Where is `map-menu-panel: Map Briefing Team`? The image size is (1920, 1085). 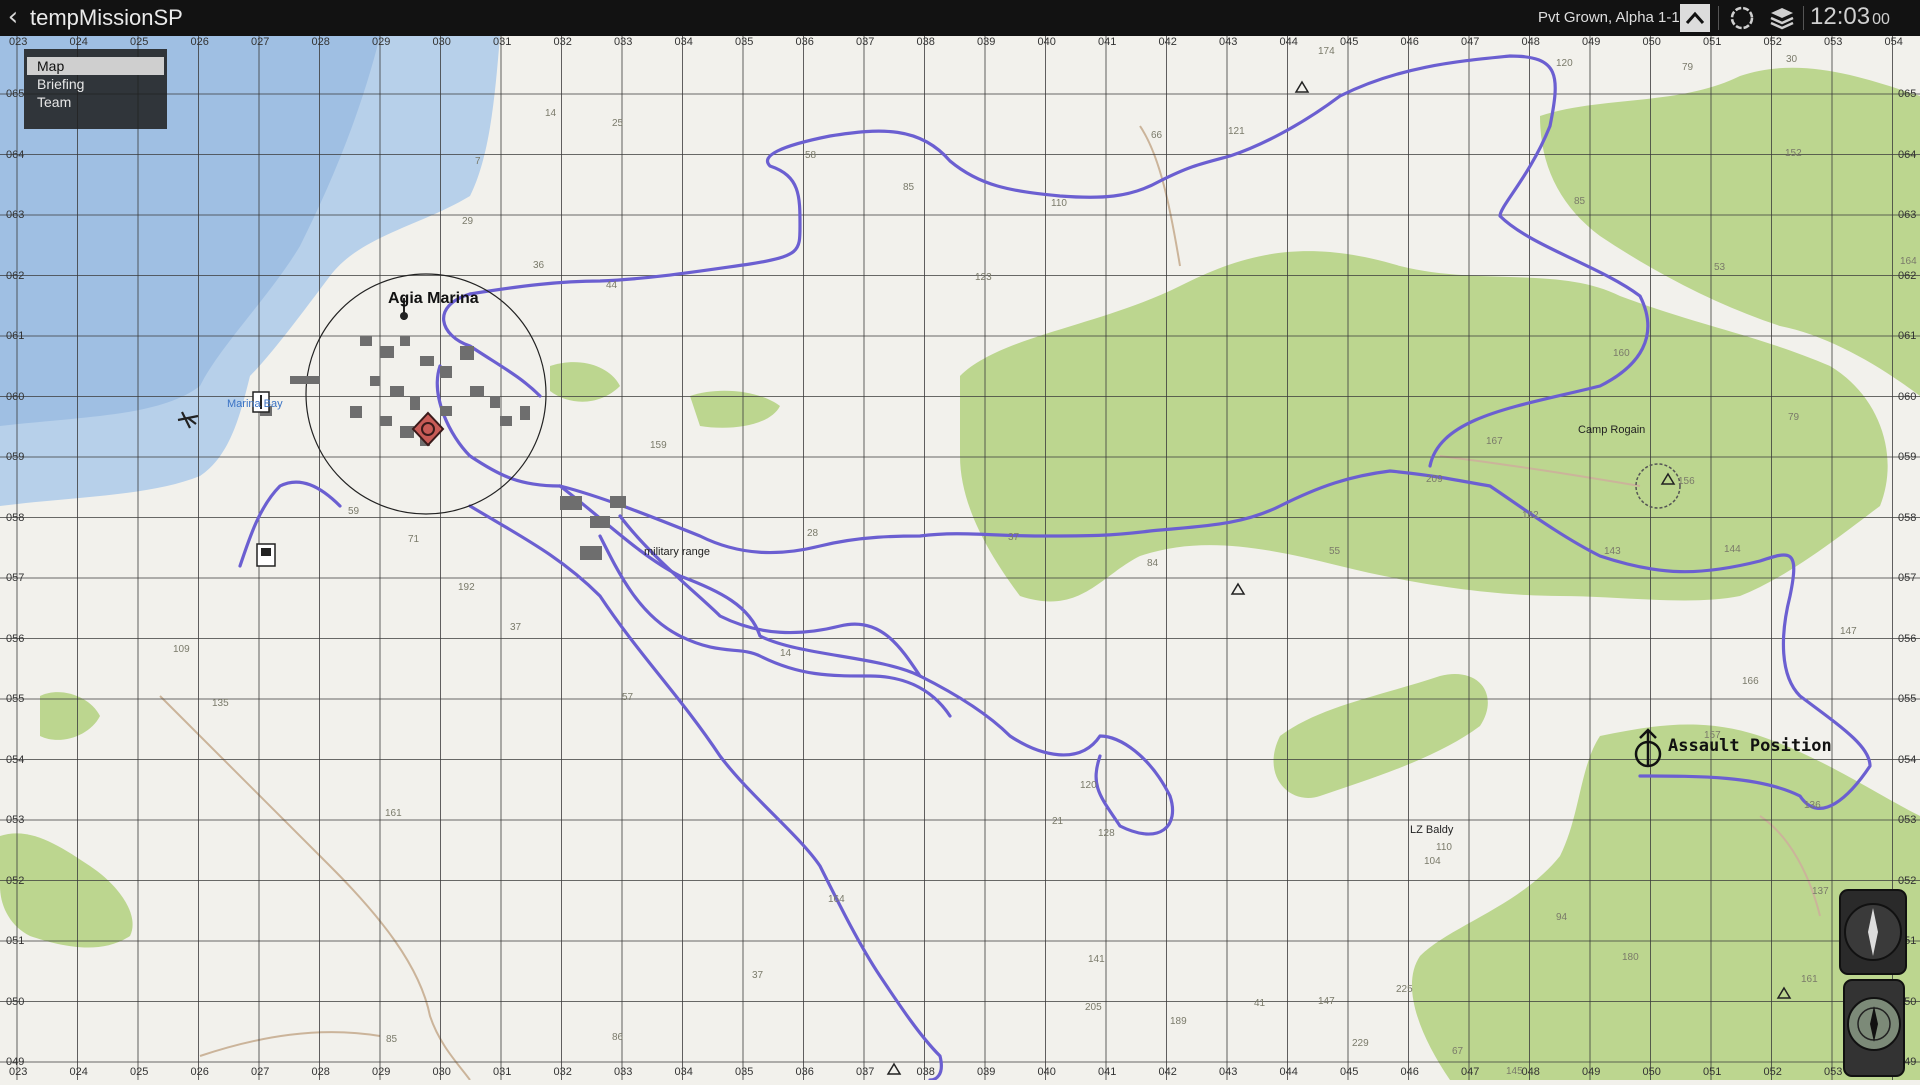 map-menu-panel: Map Briefing Team is located at coordinates (95, 89).